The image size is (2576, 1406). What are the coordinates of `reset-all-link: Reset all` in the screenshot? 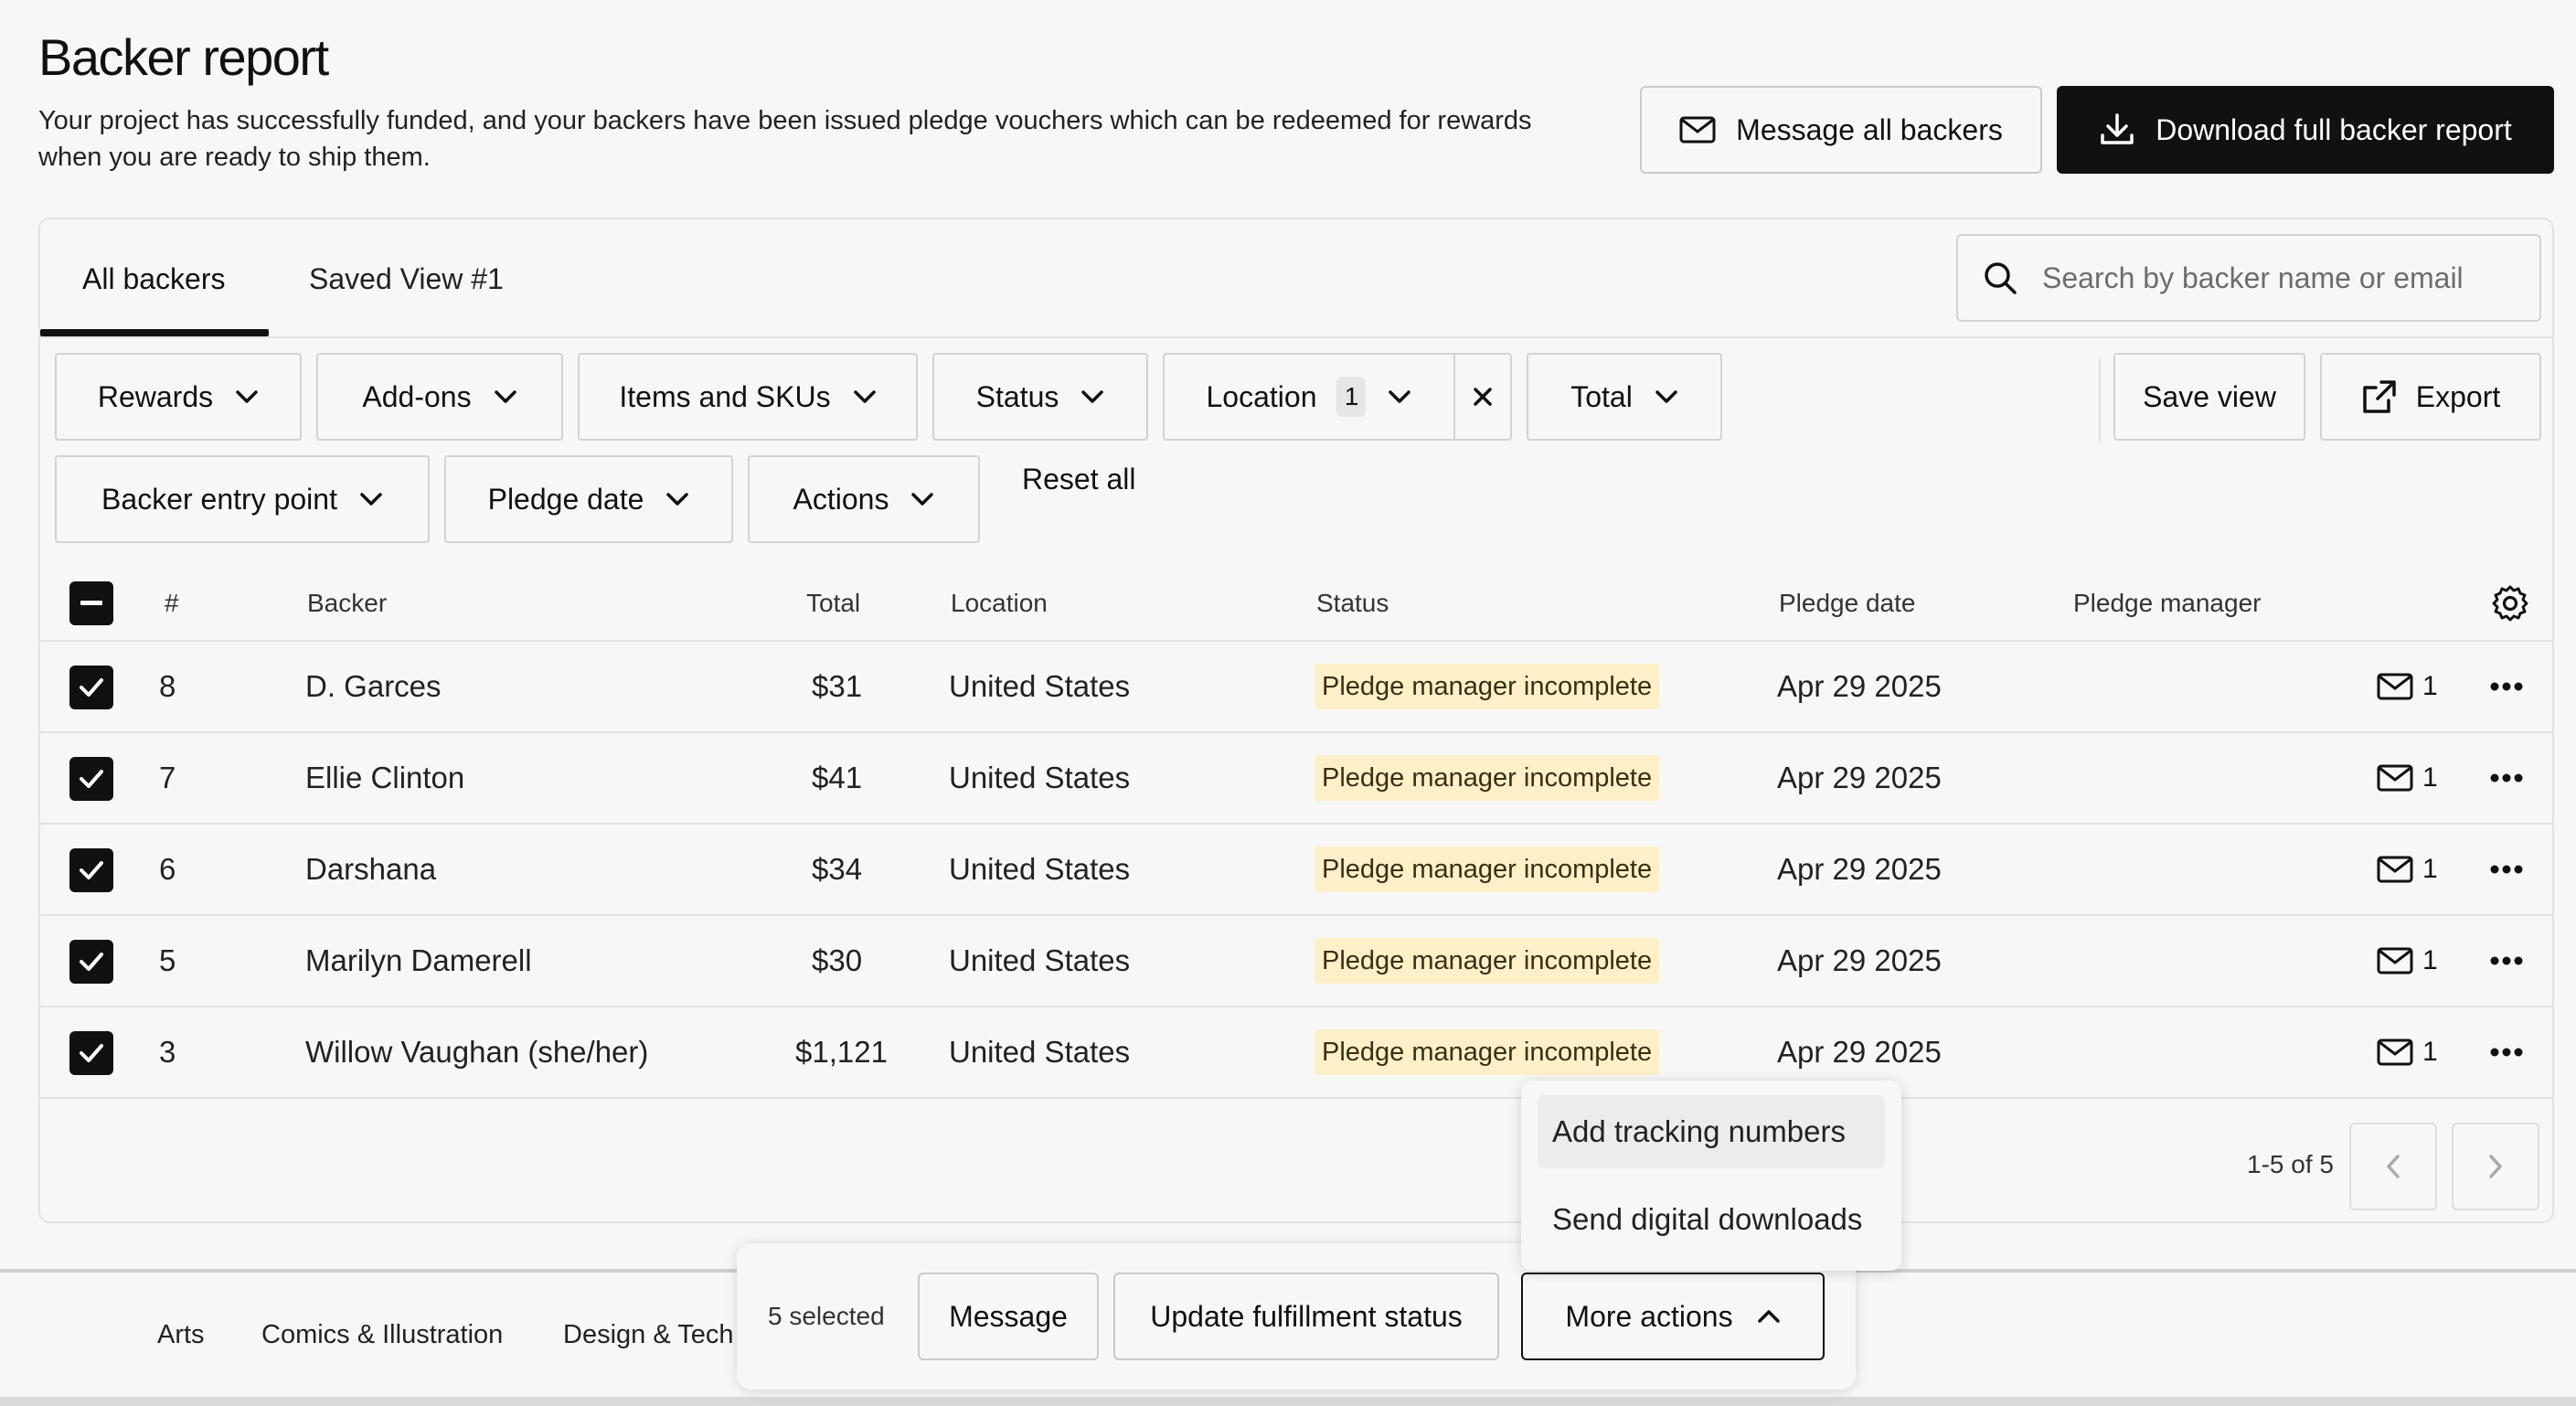 It's located at (1079, 479).